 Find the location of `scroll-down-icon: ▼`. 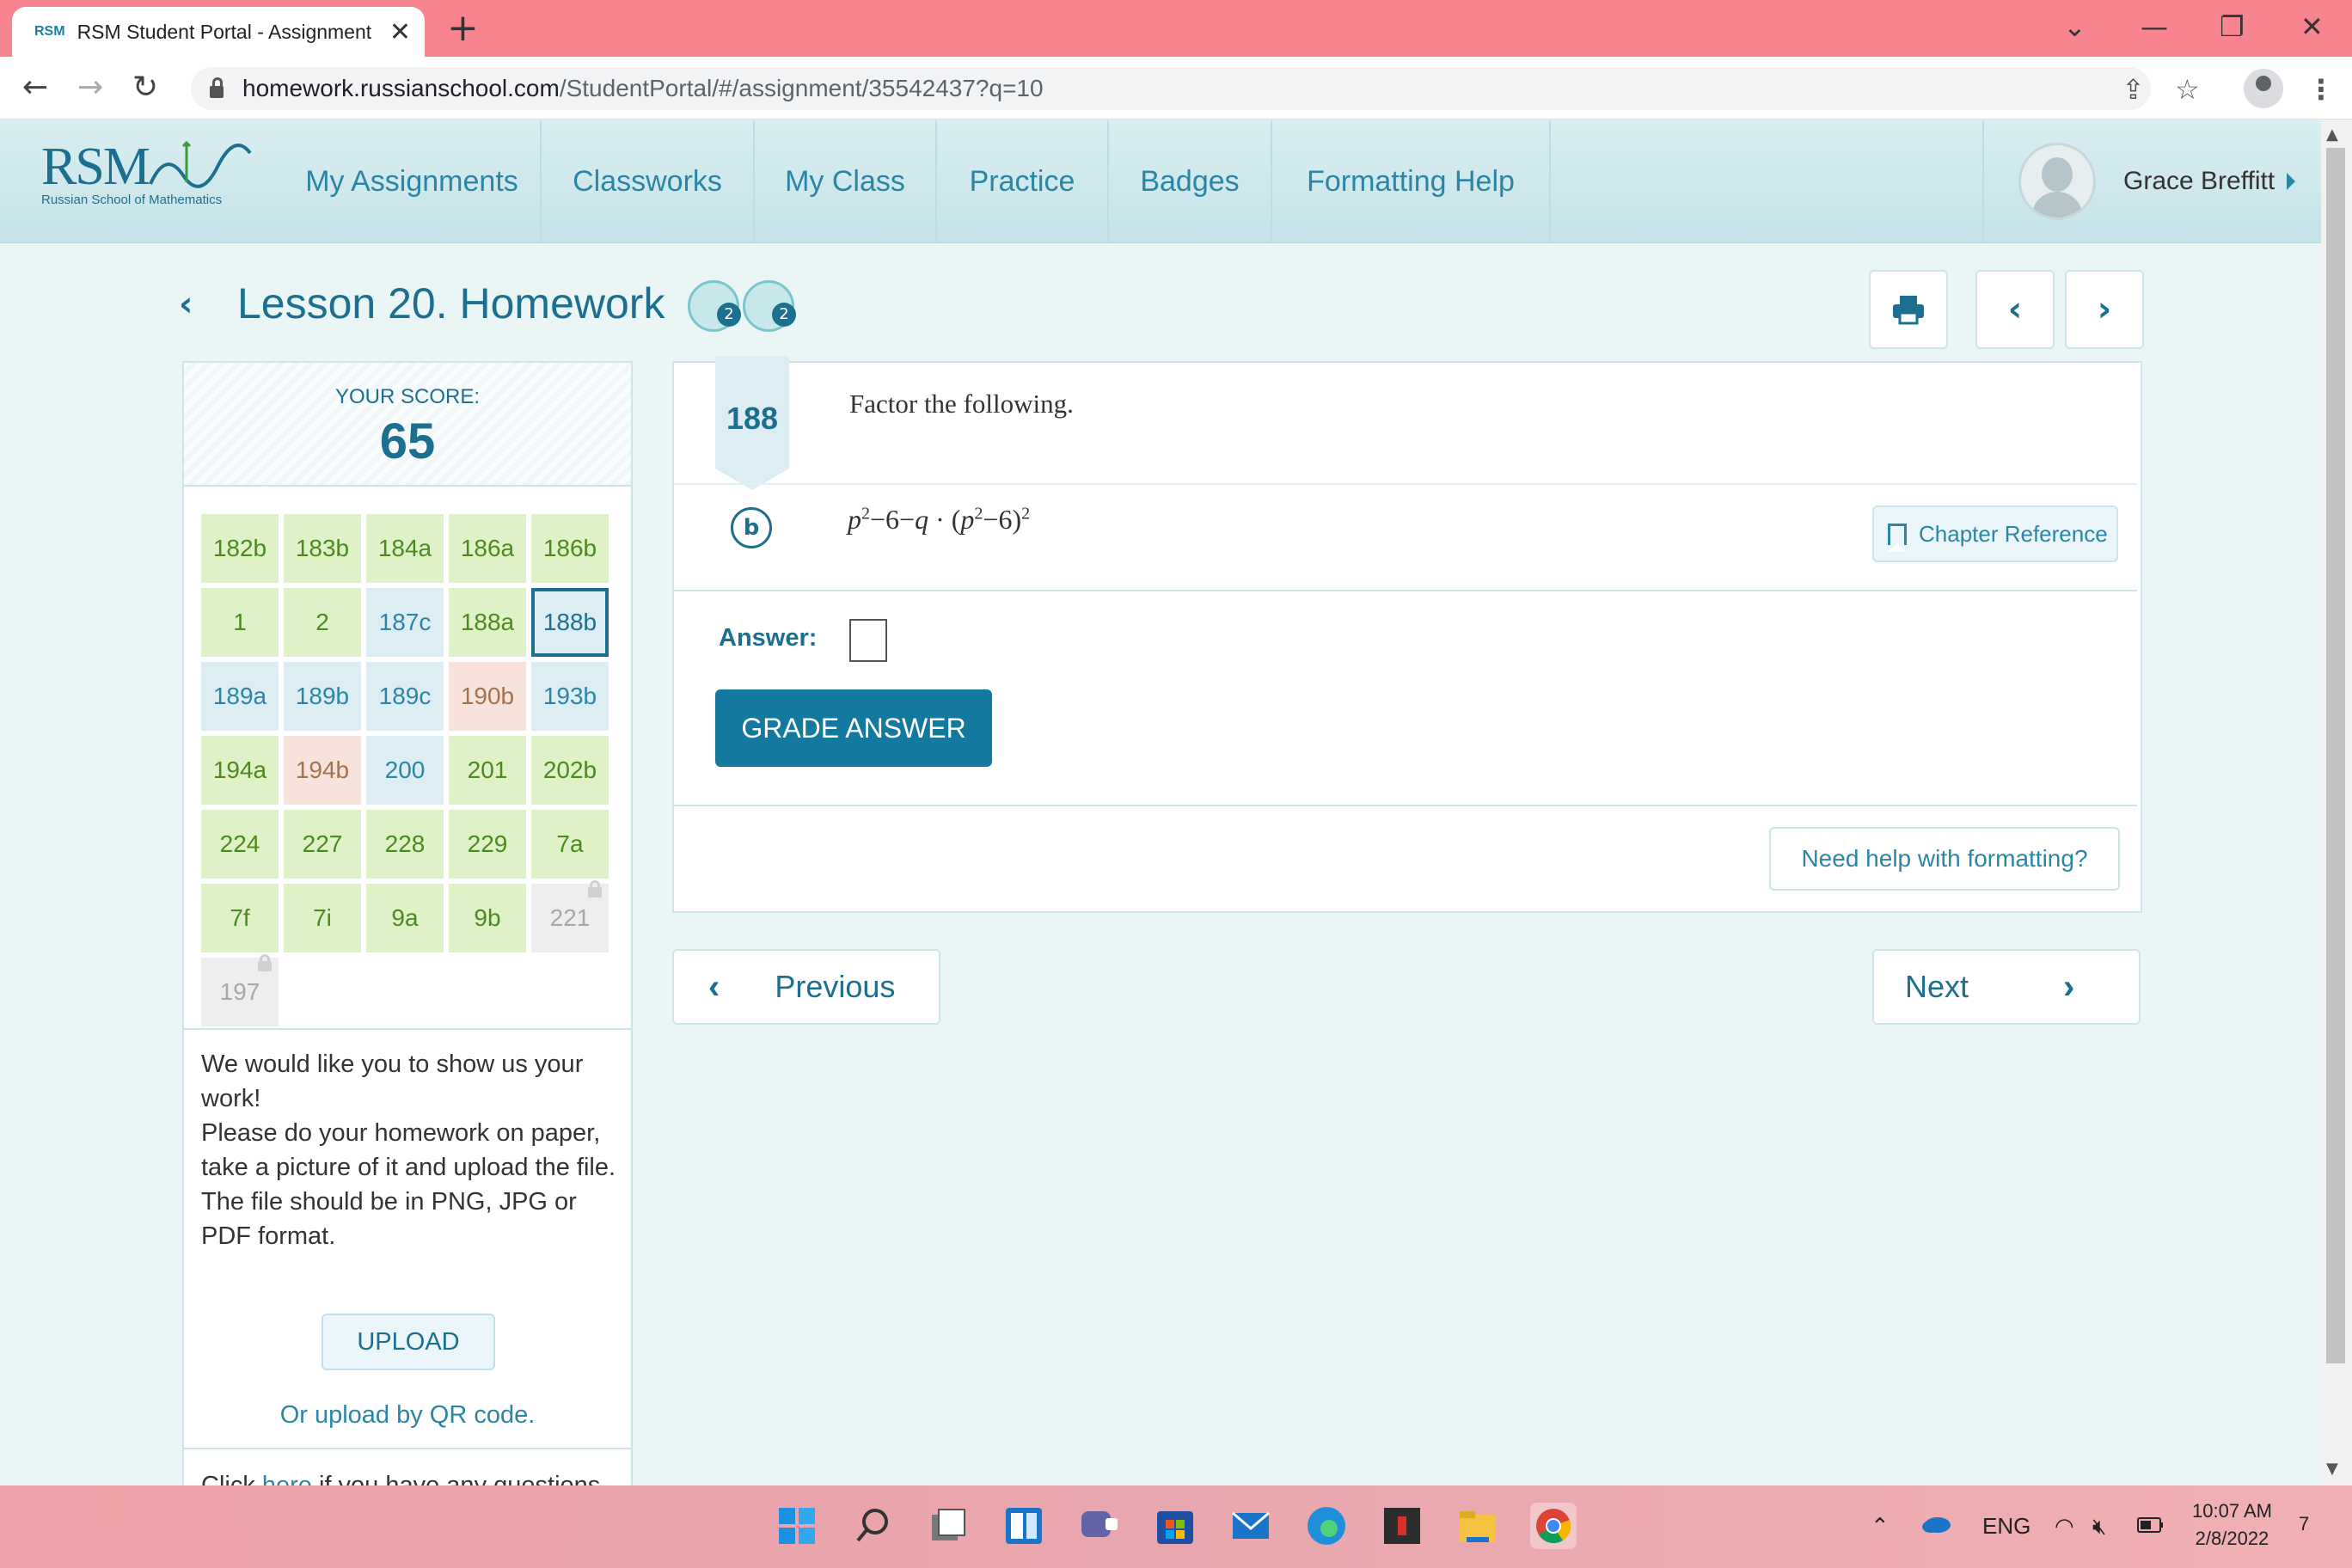

scroll-down-icon: ▼ is located at coordinates (2332, 1469).